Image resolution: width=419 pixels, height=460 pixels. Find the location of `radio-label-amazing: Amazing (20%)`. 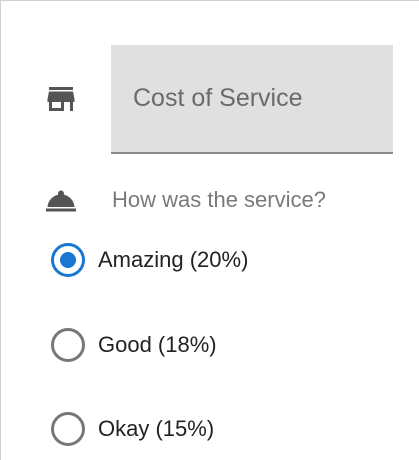

radio-label-amazing: Amazing (20%) is located at coordinates (173, 260).